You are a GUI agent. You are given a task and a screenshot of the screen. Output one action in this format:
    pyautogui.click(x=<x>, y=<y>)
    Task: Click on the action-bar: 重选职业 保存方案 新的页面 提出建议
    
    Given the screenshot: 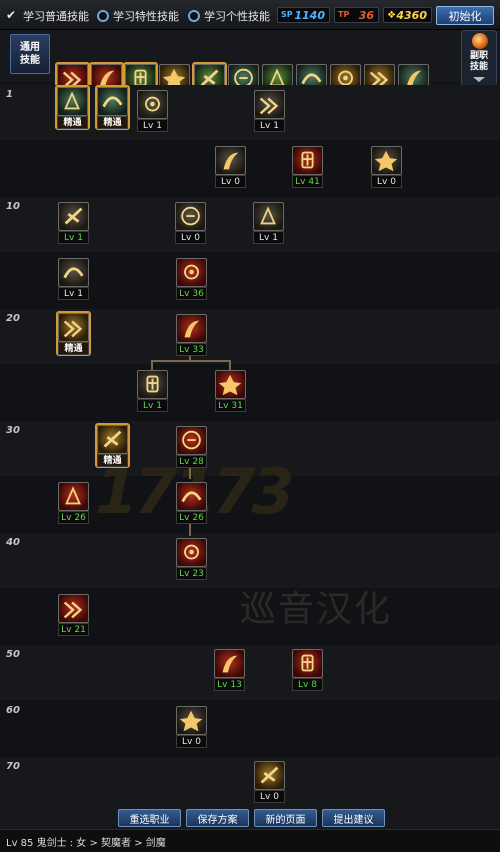 What is the action you would take?
    pyautogui.click(x=250, y=818)
    